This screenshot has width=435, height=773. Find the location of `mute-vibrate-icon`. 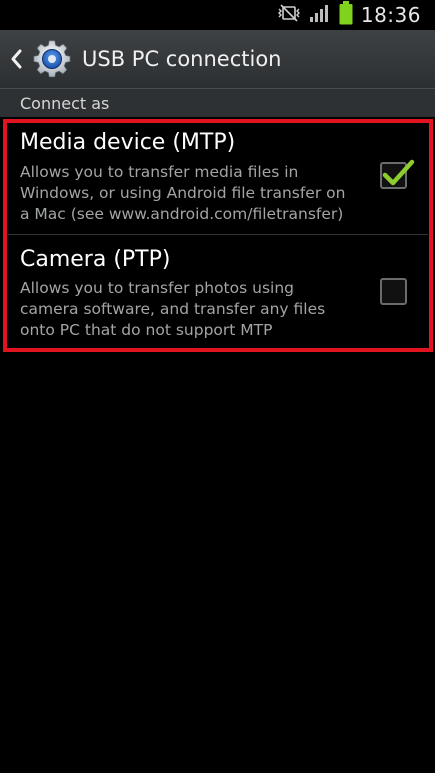

mute-vibrate-icon is located at coordinates (289, 15).